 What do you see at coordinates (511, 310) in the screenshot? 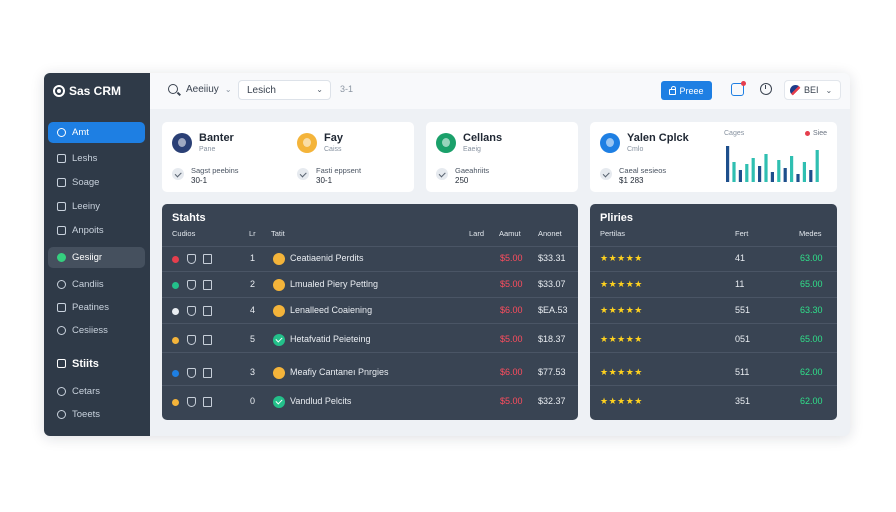
I see `lead-amount: $6.00` at bounding box center [511, 310].